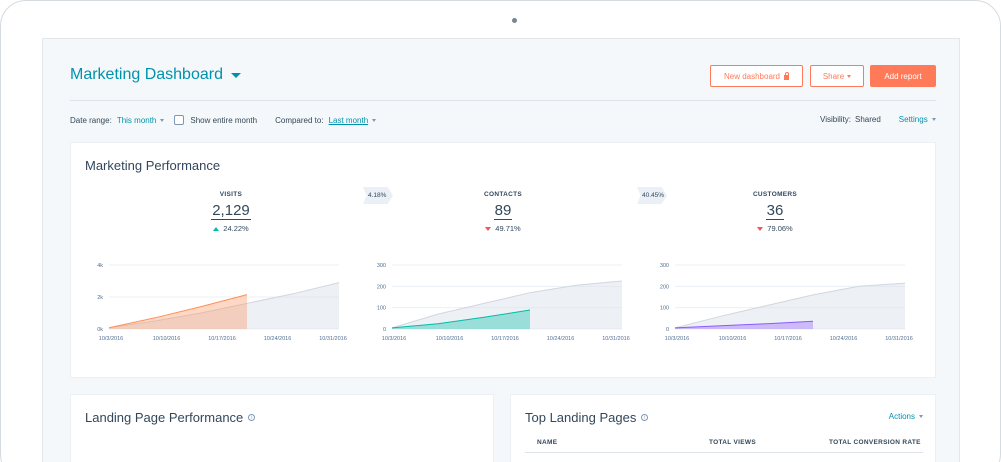  I want to click on kpi-contacts: CONTACTS 89 49.71%, so click(503, 212).